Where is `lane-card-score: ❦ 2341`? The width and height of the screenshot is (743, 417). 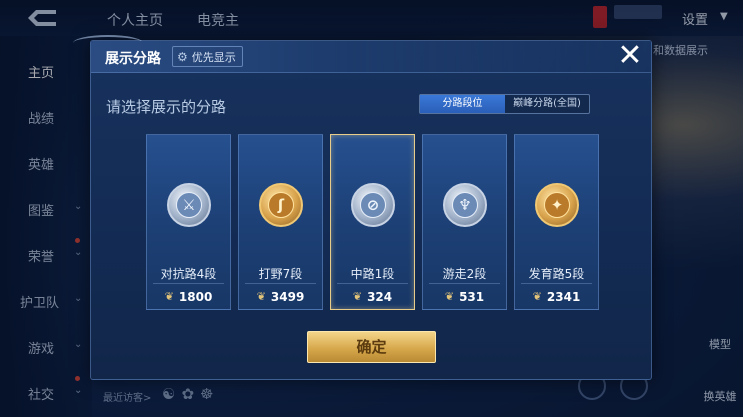
lane-card-score: ❦ 2341 is located at coordinates (556, 296).